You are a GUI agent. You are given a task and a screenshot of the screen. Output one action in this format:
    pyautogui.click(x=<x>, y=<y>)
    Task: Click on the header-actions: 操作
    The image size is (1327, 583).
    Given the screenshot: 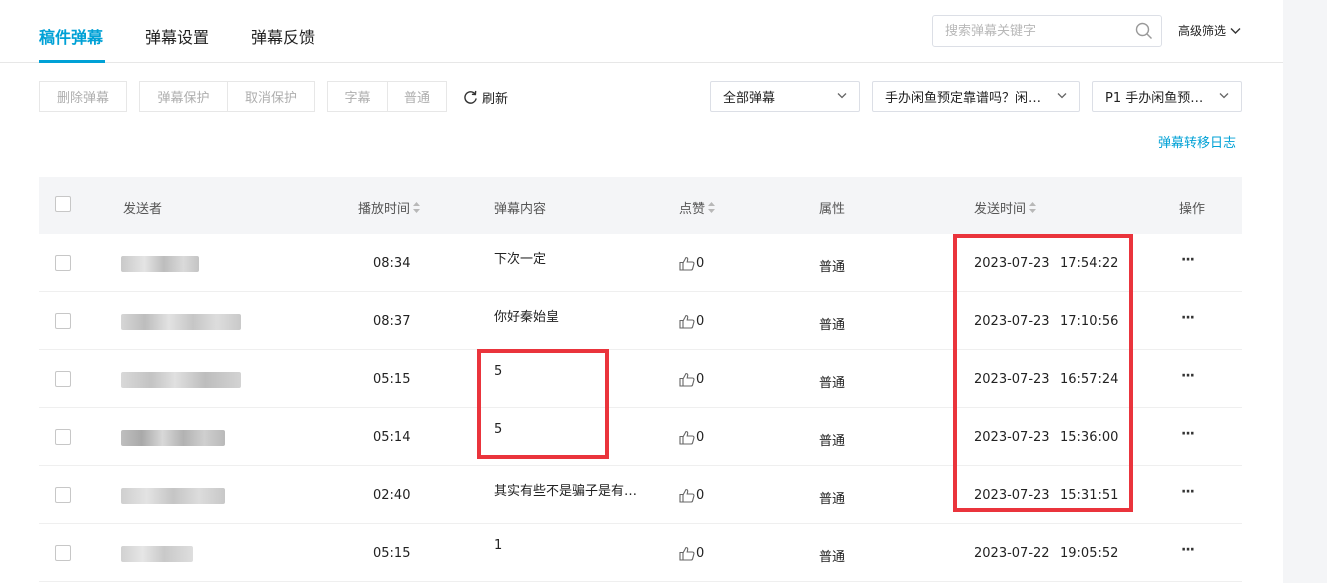 What is the action you would take?
    pyautogui.click(x=1192, y=209)
    